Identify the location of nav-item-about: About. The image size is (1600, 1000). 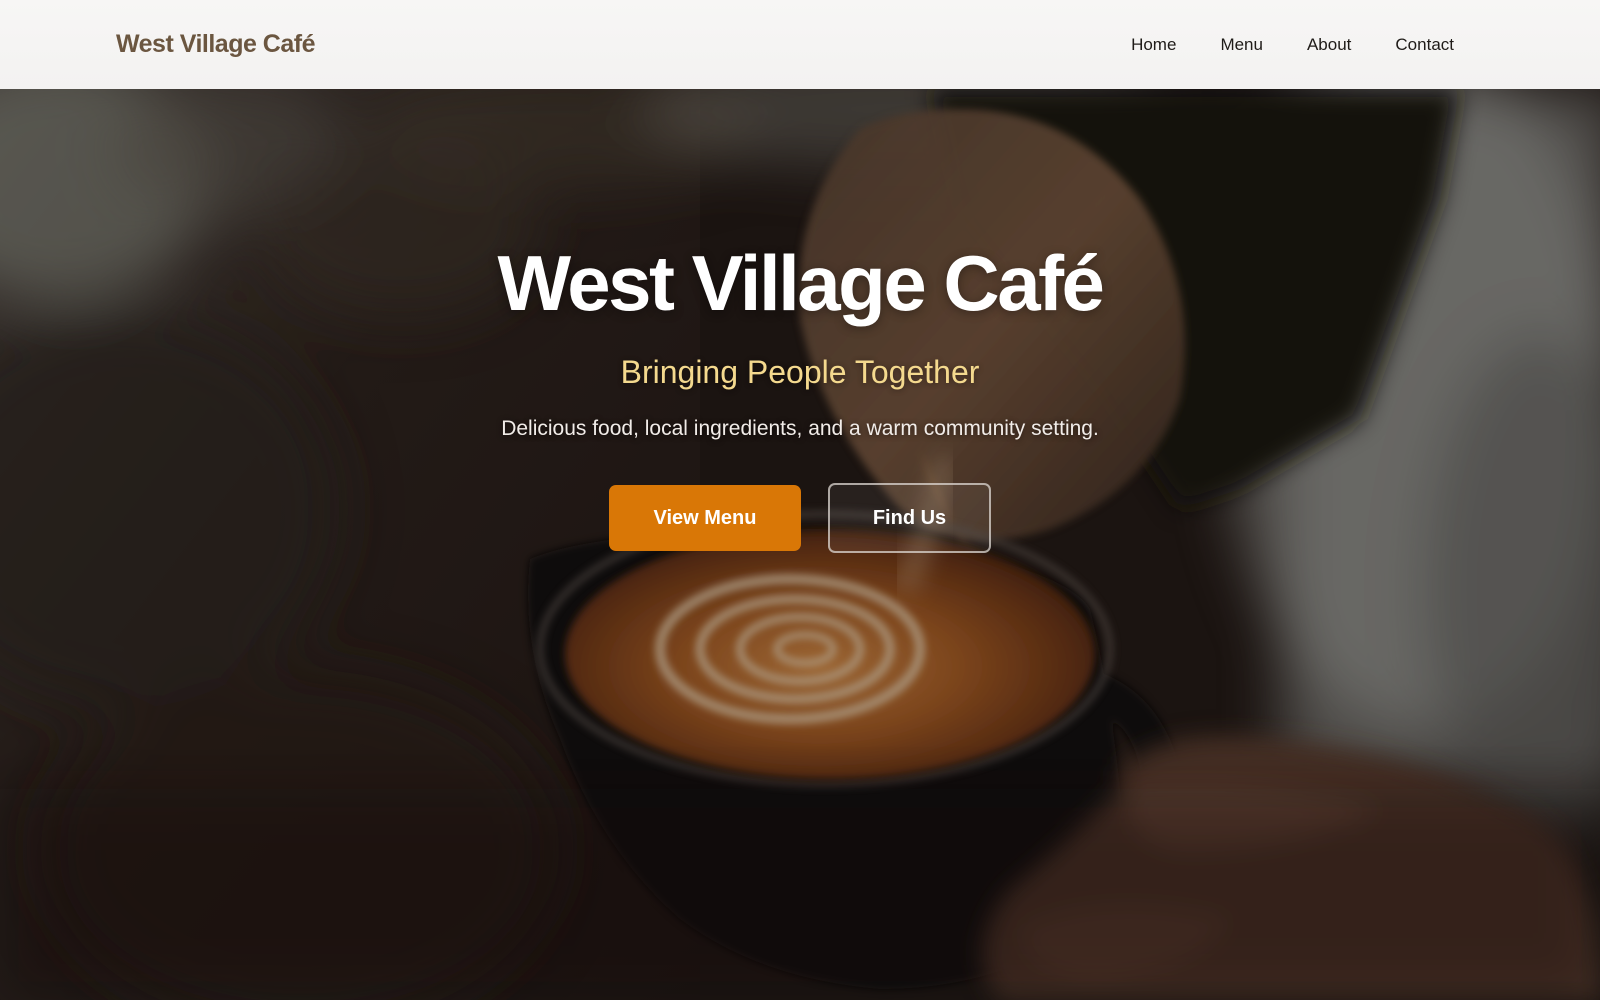
(1329, 45).